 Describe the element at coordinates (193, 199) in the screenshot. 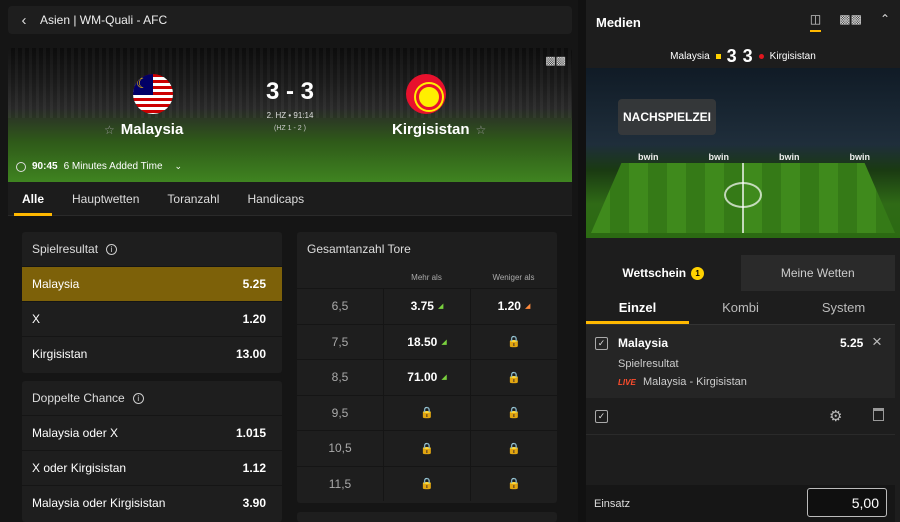

I see `tab-toranzahl: Toranzahl` at that location.